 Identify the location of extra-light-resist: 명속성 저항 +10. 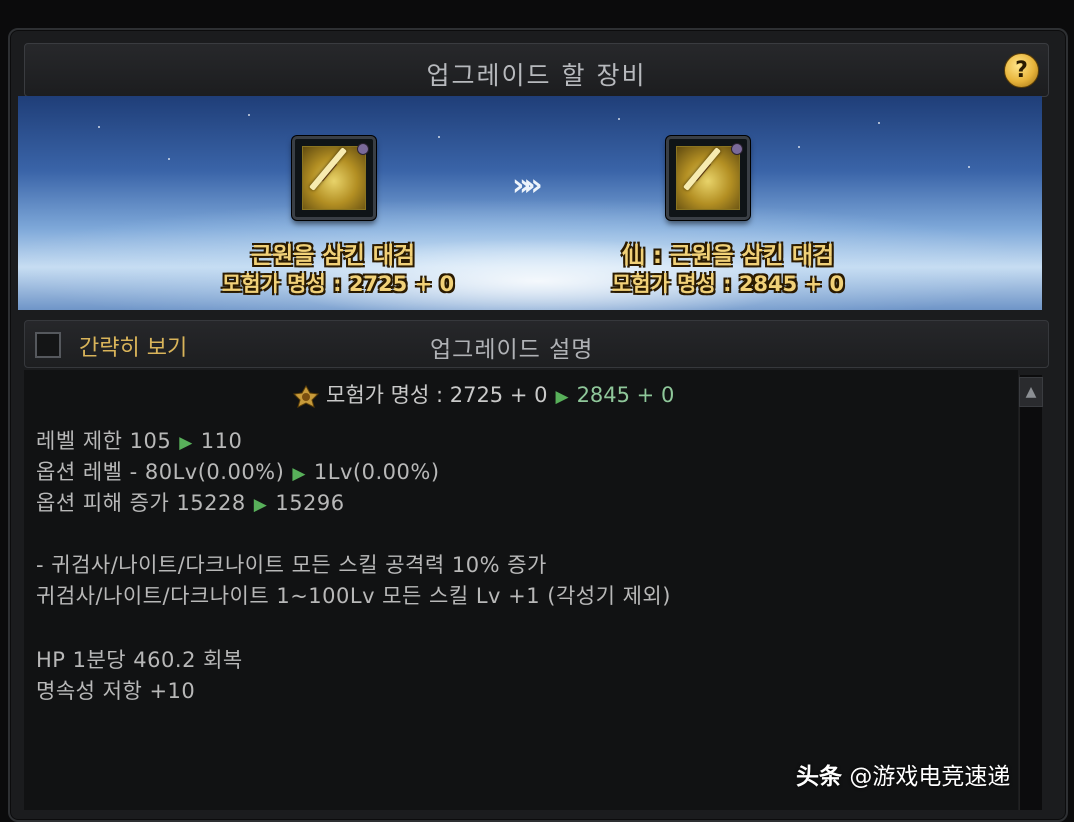
(116, 691).